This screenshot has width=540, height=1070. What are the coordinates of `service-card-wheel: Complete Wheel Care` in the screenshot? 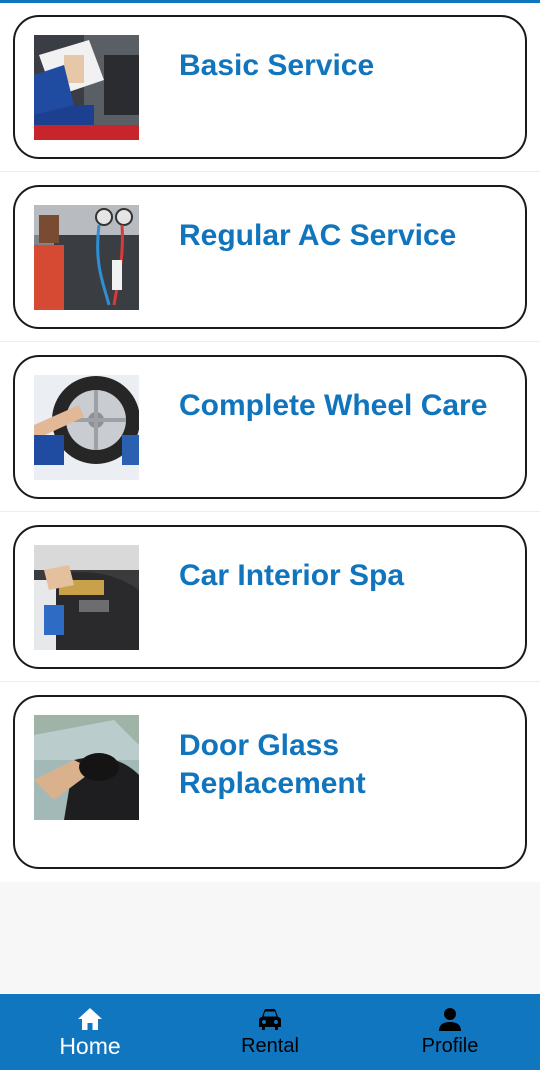 It's located at (270, 427).